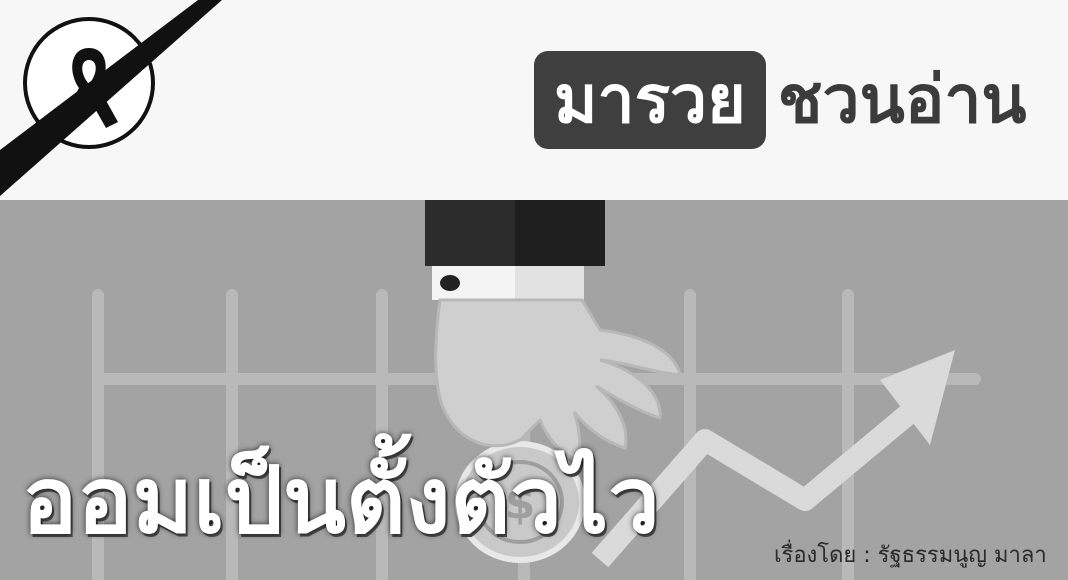  I want to click on article-title: ออมเป็นตั้งตัวไว, so click(341, 500).